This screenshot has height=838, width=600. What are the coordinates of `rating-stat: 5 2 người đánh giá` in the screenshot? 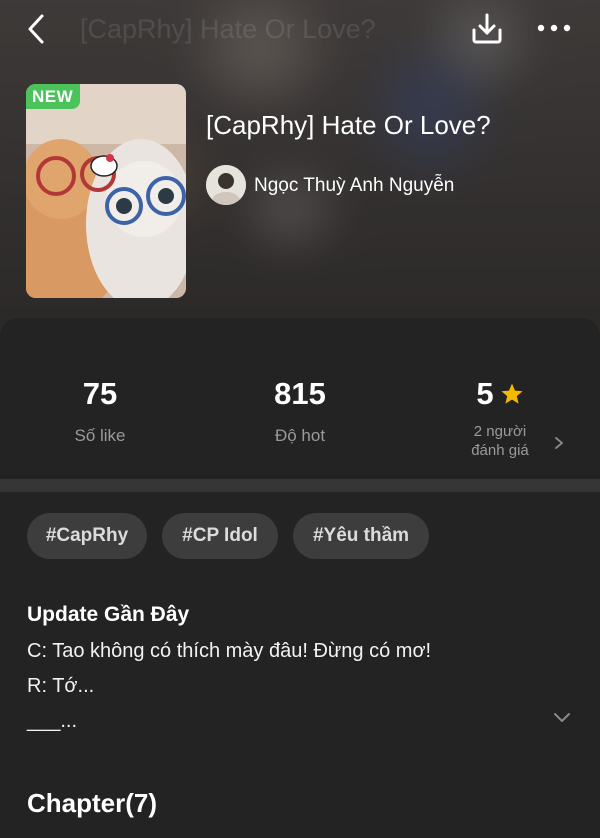 It's located at (500, 418).